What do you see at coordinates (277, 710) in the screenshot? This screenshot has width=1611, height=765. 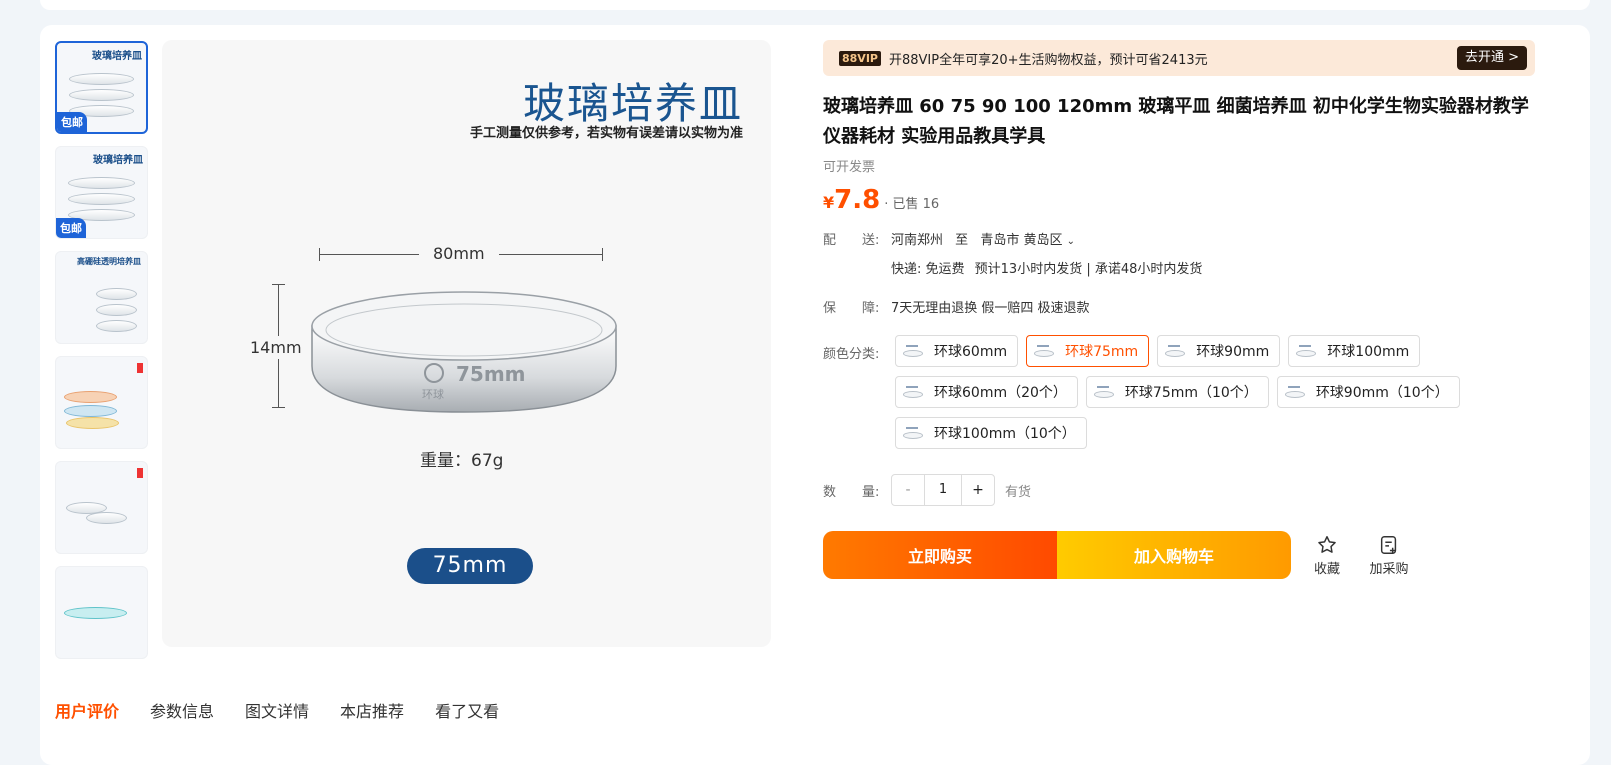 I see `tab-details: 图文详情` at bounding box center [277, 710].